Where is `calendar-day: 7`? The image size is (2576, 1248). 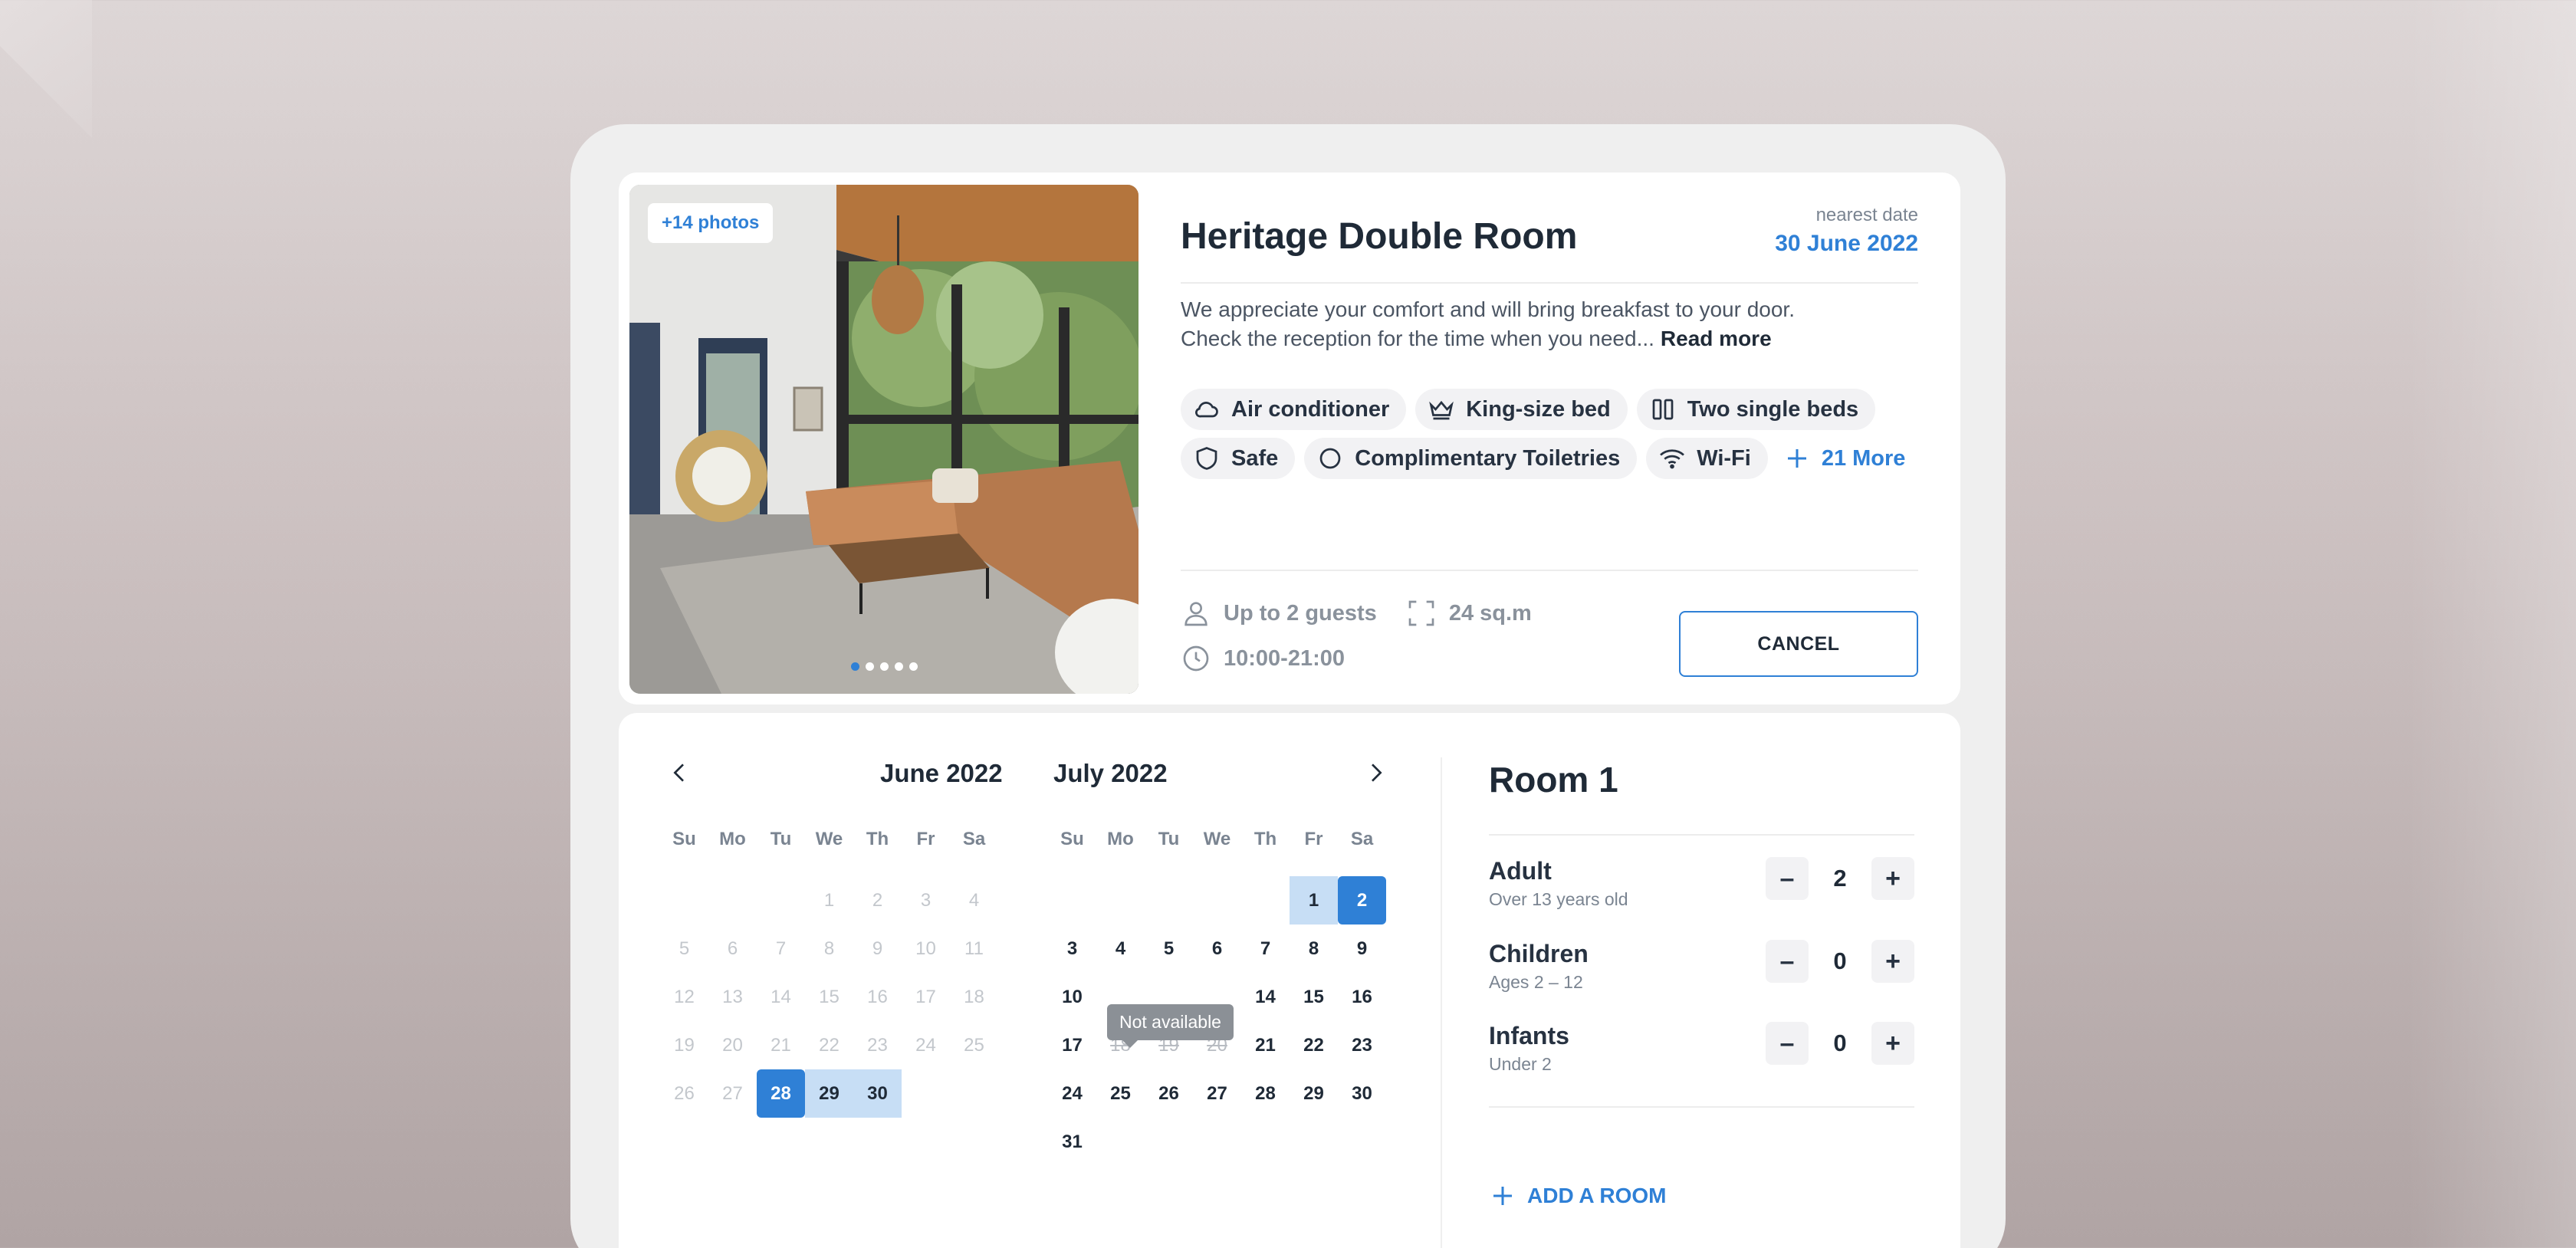 calendar-day: 7 is located at coordinates (1265, 949).